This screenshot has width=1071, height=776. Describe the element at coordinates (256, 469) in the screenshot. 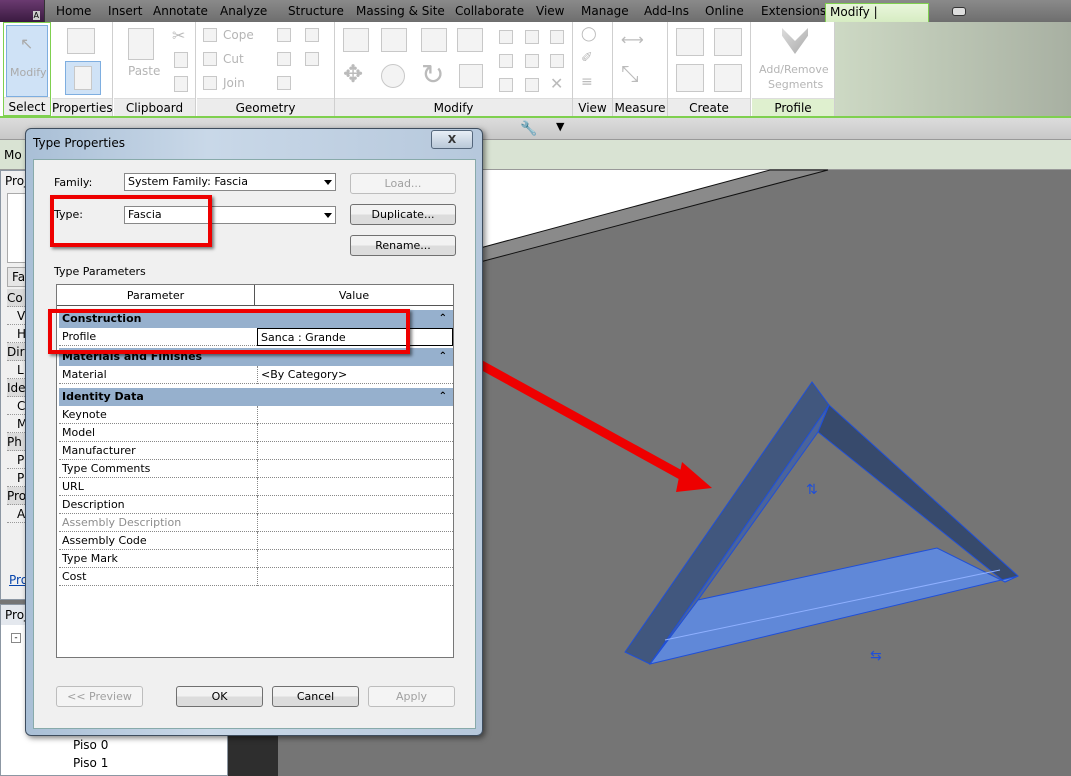

I see `param-row: Type Comments` at that location.